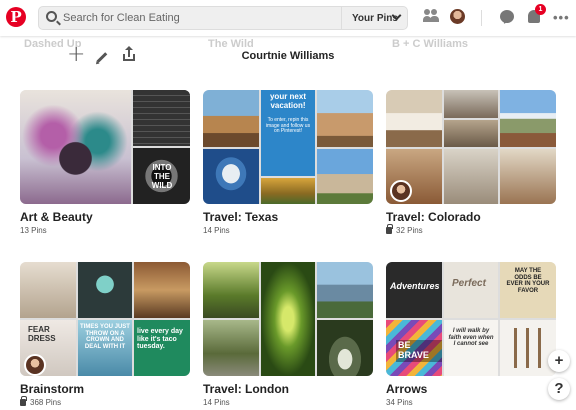 This screenshot has width=576, height=410. Describe the element at coordinates (231, 118) in the screenshot. I see `texas-building-image` at that location.